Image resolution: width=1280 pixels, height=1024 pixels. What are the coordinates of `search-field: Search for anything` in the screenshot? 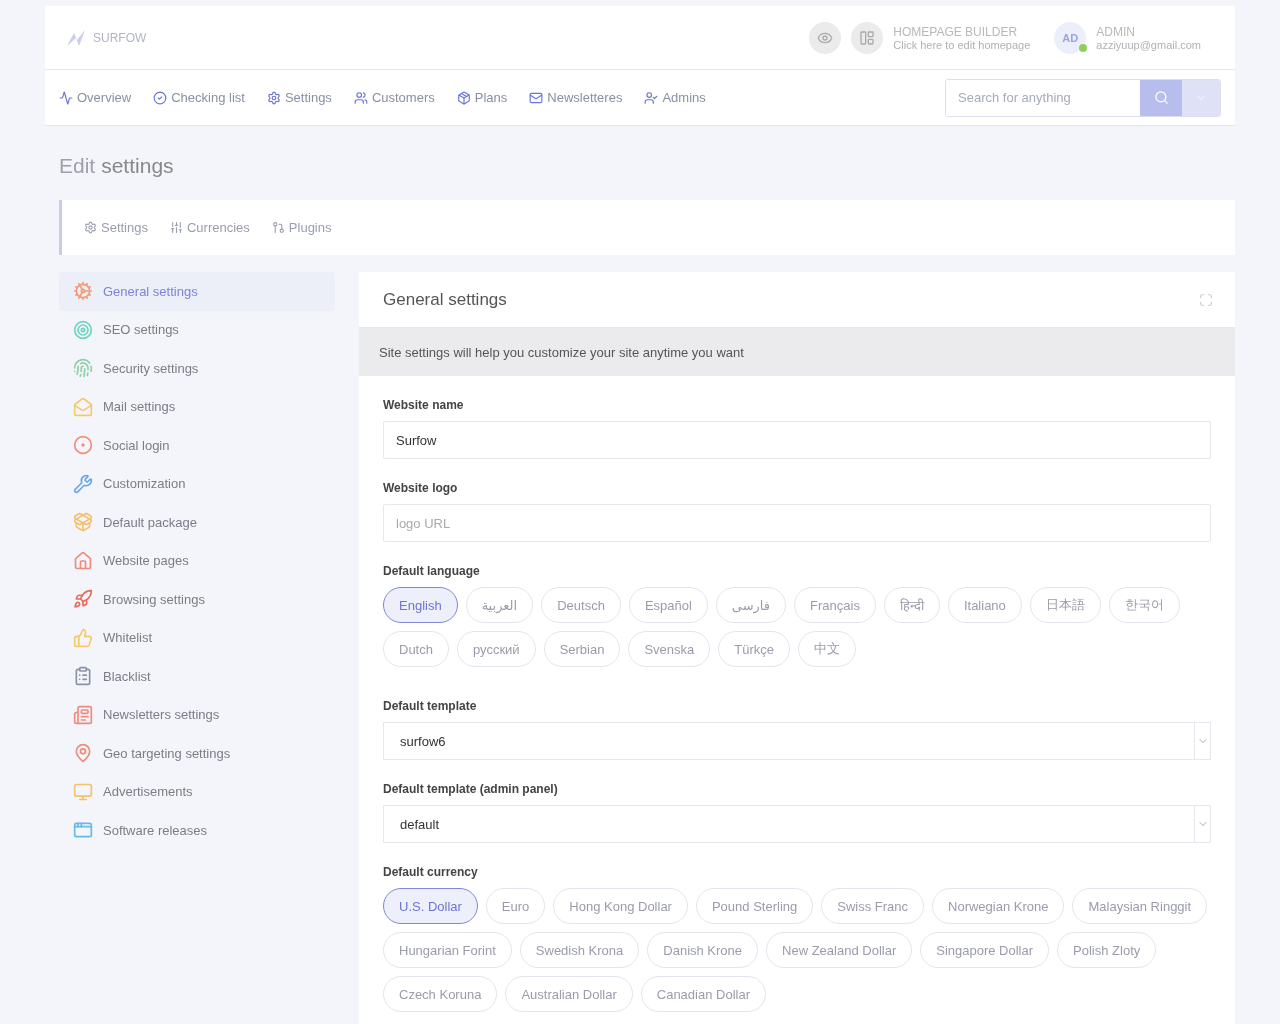 It's located at (1083, 97).